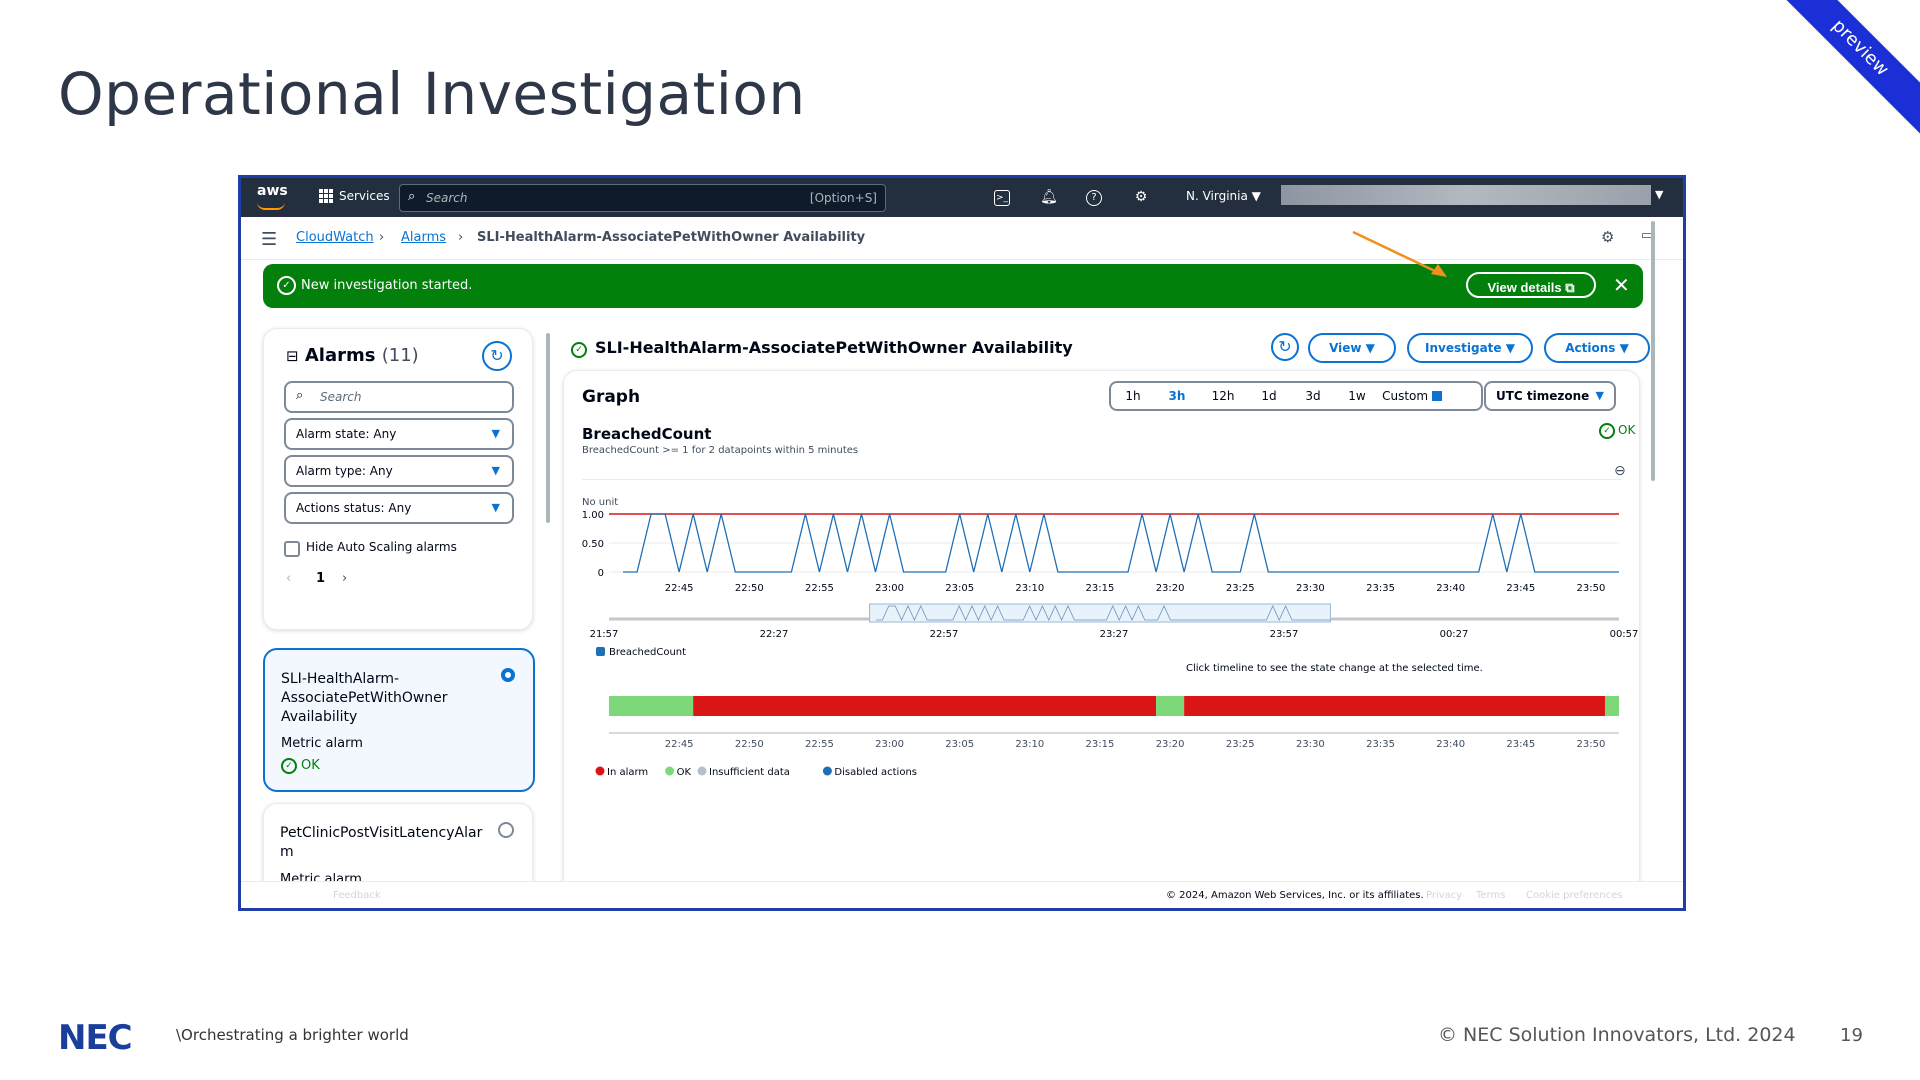 This screenshot has width=1920, height=1080. What do you see at coordinates (382, 237) in the screenshot?
I see `chevron-right-icon: ›` at bounding box center [382, 237].